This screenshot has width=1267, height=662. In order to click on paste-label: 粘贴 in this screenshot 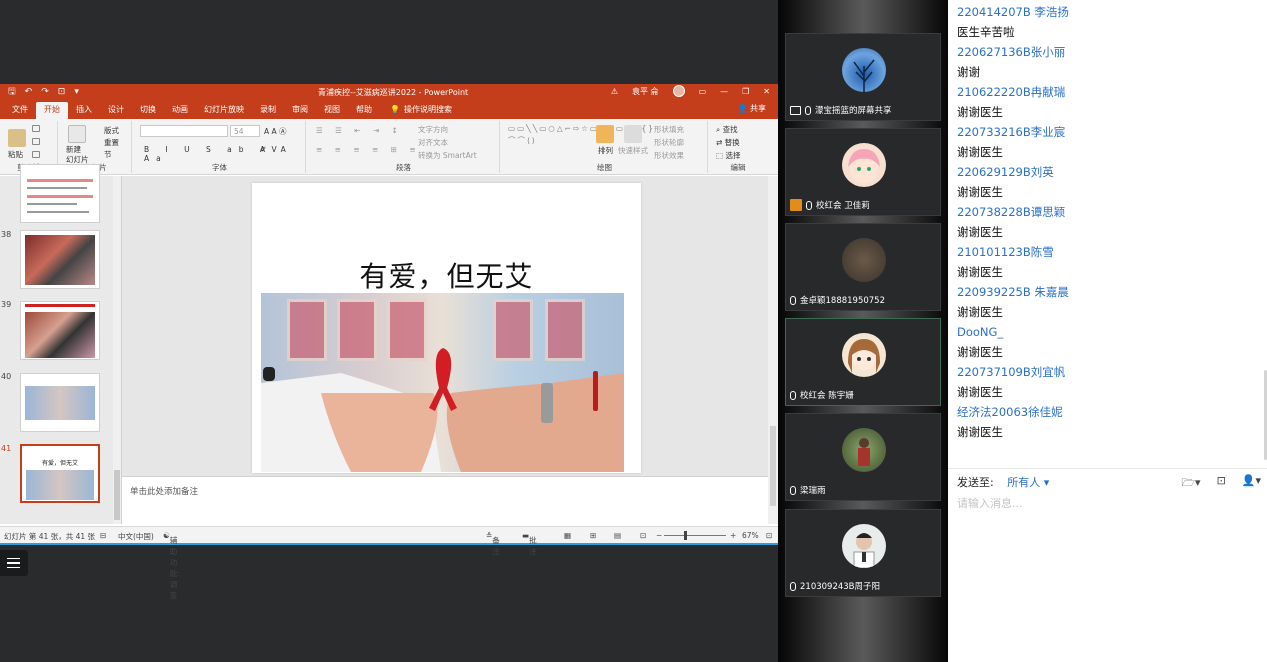, I will do `click(15, 154)`.